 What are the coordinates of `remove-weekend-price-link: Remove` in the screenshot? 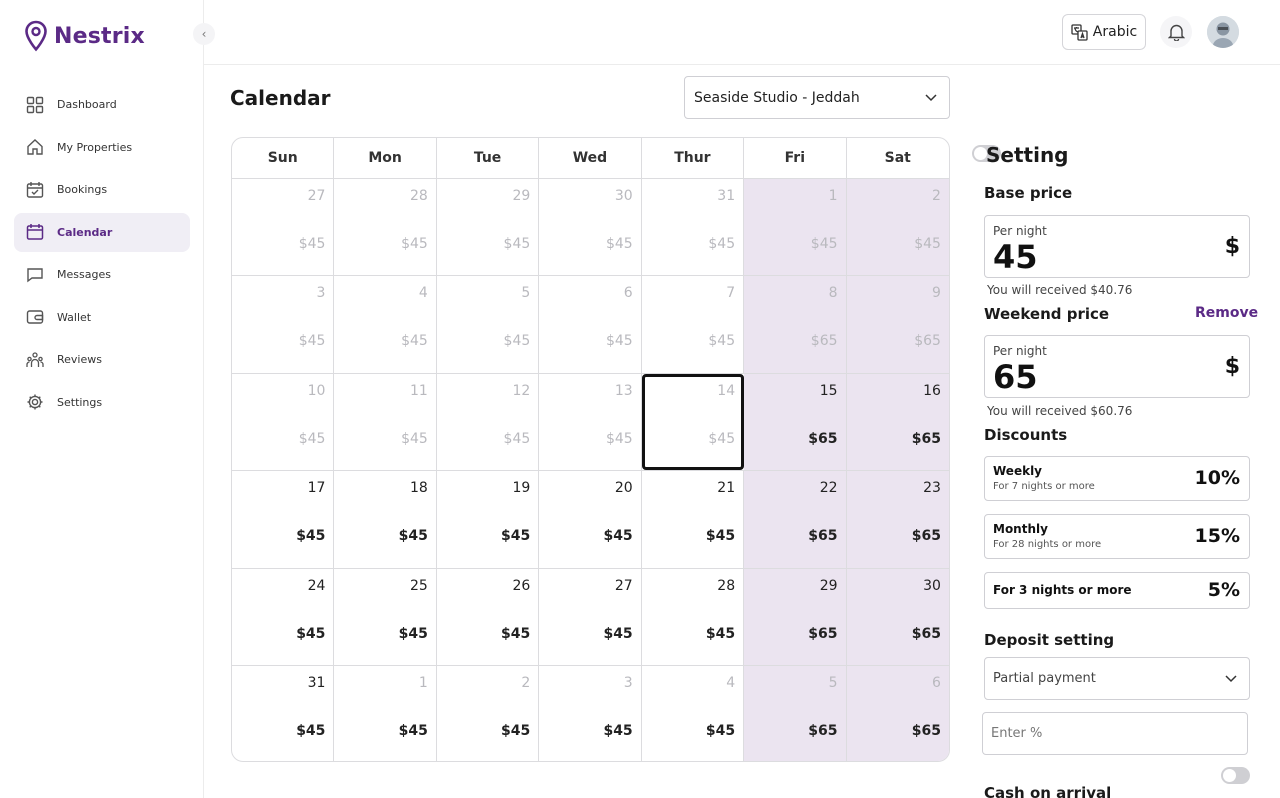 It's located at (1226, 313).